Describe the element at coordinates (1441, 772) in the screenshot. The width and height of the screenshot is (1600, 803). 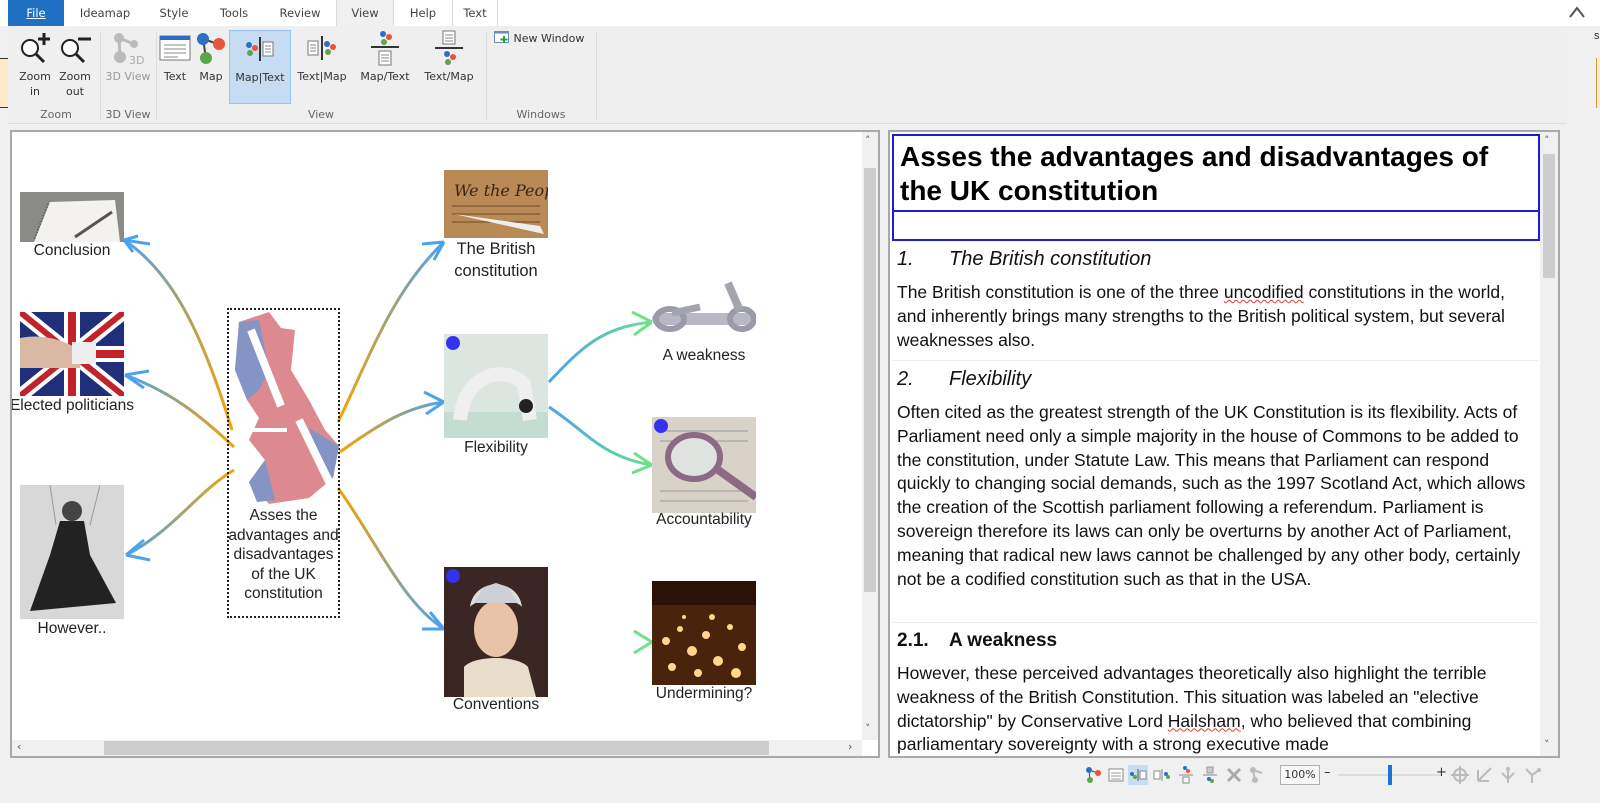
I see `zoom-plus-button: +` at that location.